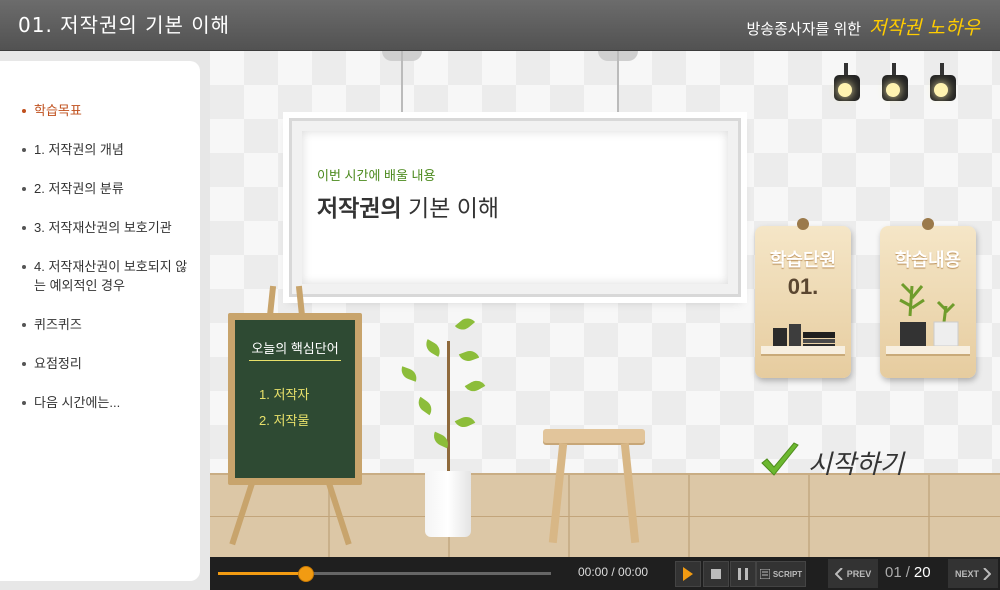 This screenshot has height=590, width=1000. What do you see at coordinates (359, 208) in the screenshot?
I see `board-title-bold: 저작권의` at bounding box center [359, 208].